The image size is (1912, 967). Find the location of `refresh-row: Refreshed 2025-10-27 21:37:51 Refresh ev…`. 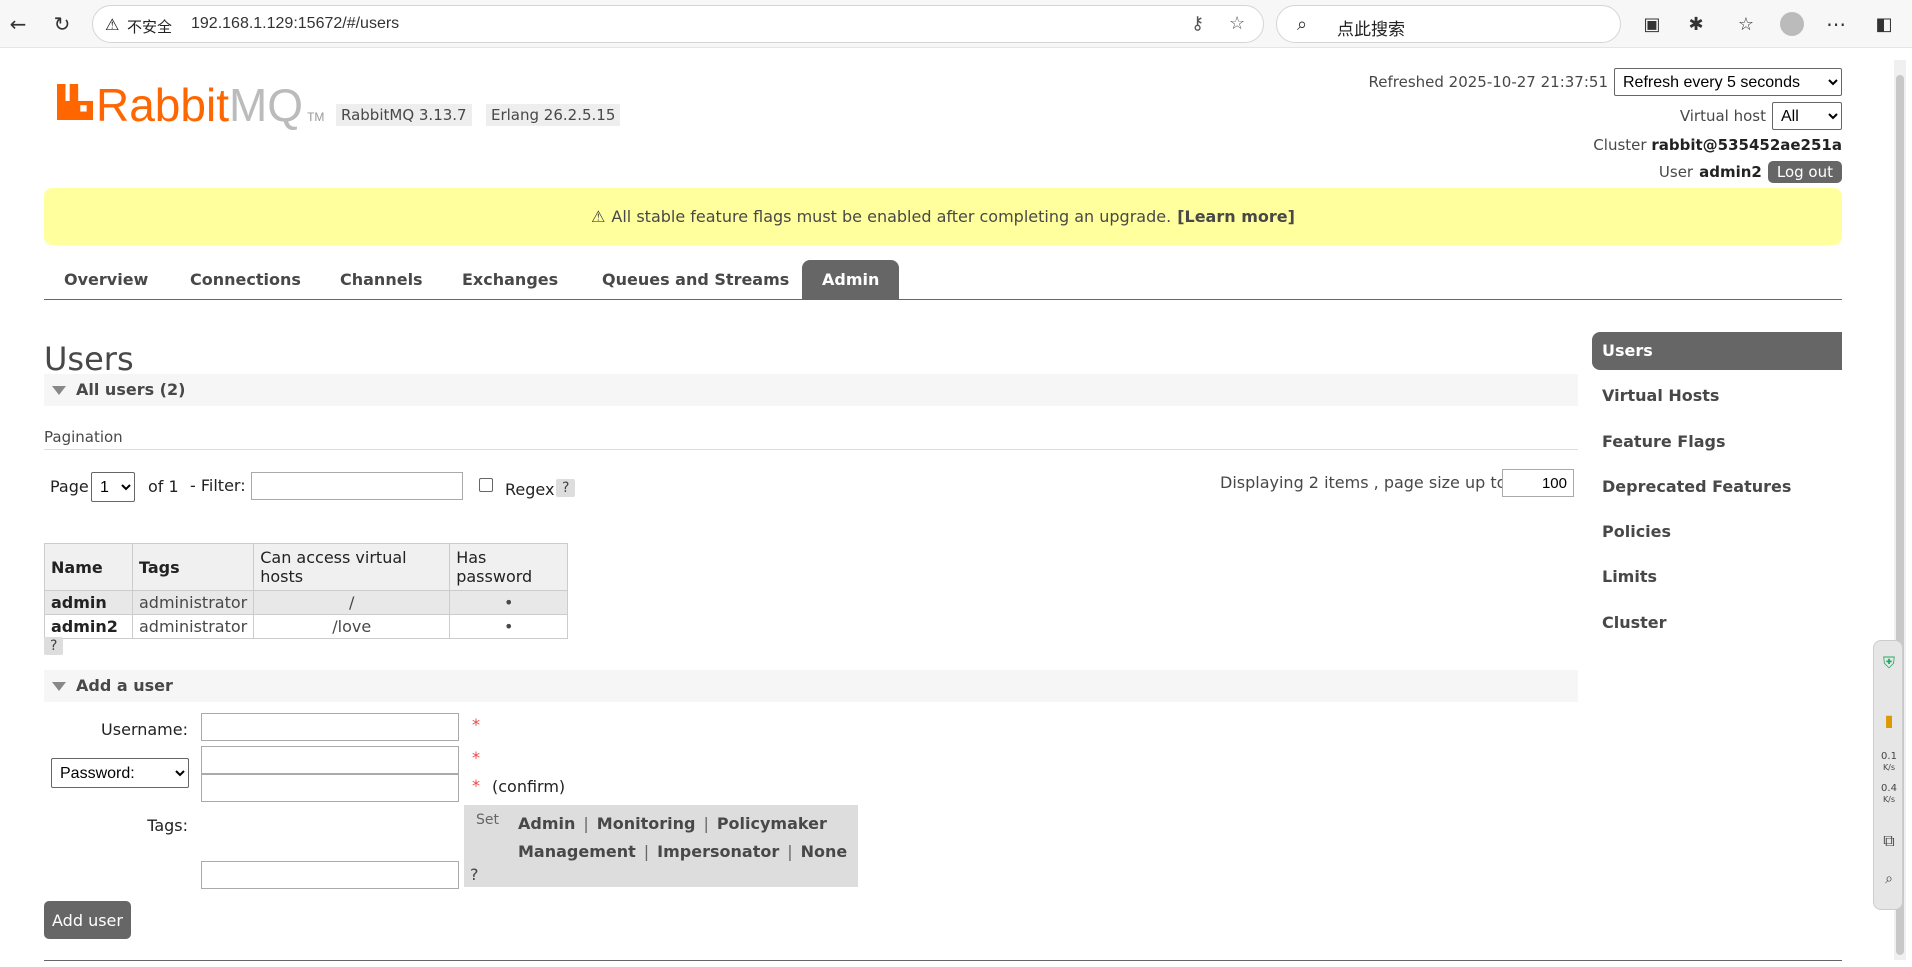

refresh-row: Refreshed 2025-10-27 21:37:51 Refresh ev… is located at coordinates (1605, 82).